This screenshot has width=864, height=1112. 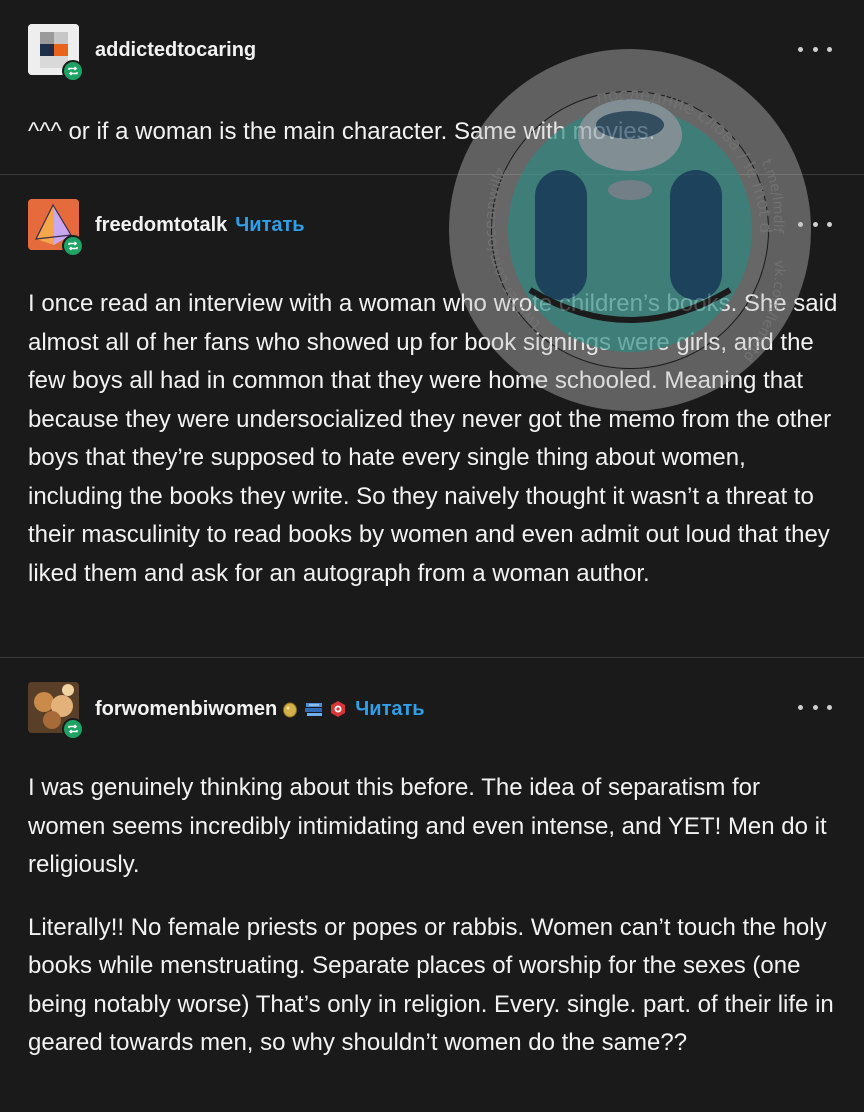 What do you see at coordinates (314, 709) in the screenshot?
I see `books-badge-icon` at bounding box center [314, 709].